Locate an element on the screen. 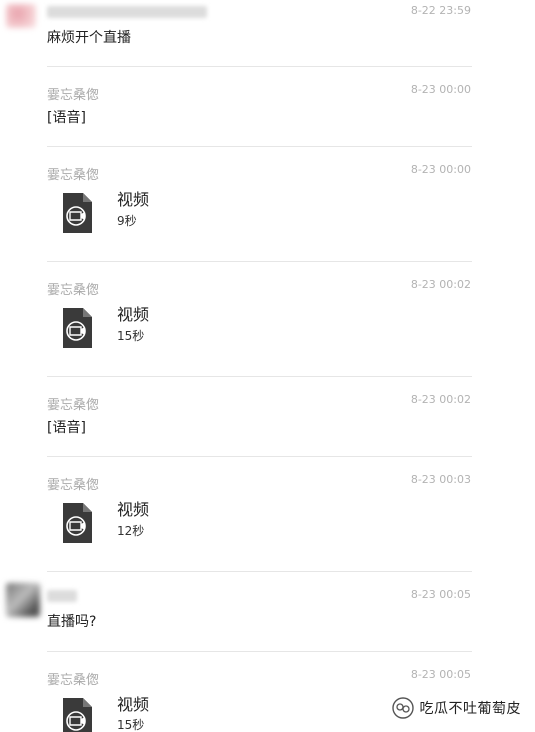  video-duration: 12秒 is located at coordinates (131, 531).